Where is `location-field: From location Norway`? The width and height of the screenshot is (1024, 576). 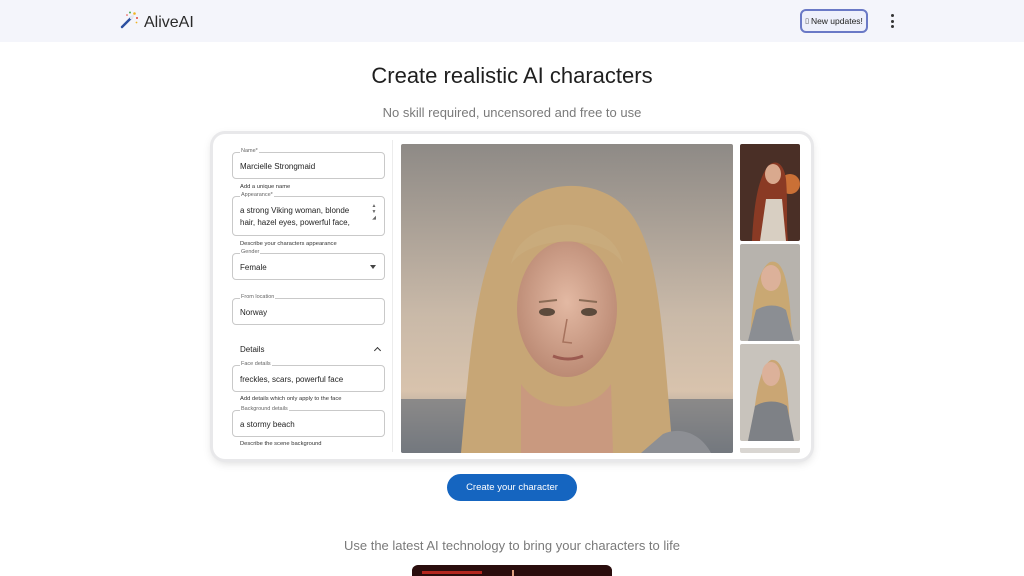 location-field: From location Norway is located at coordinates (308, 309).